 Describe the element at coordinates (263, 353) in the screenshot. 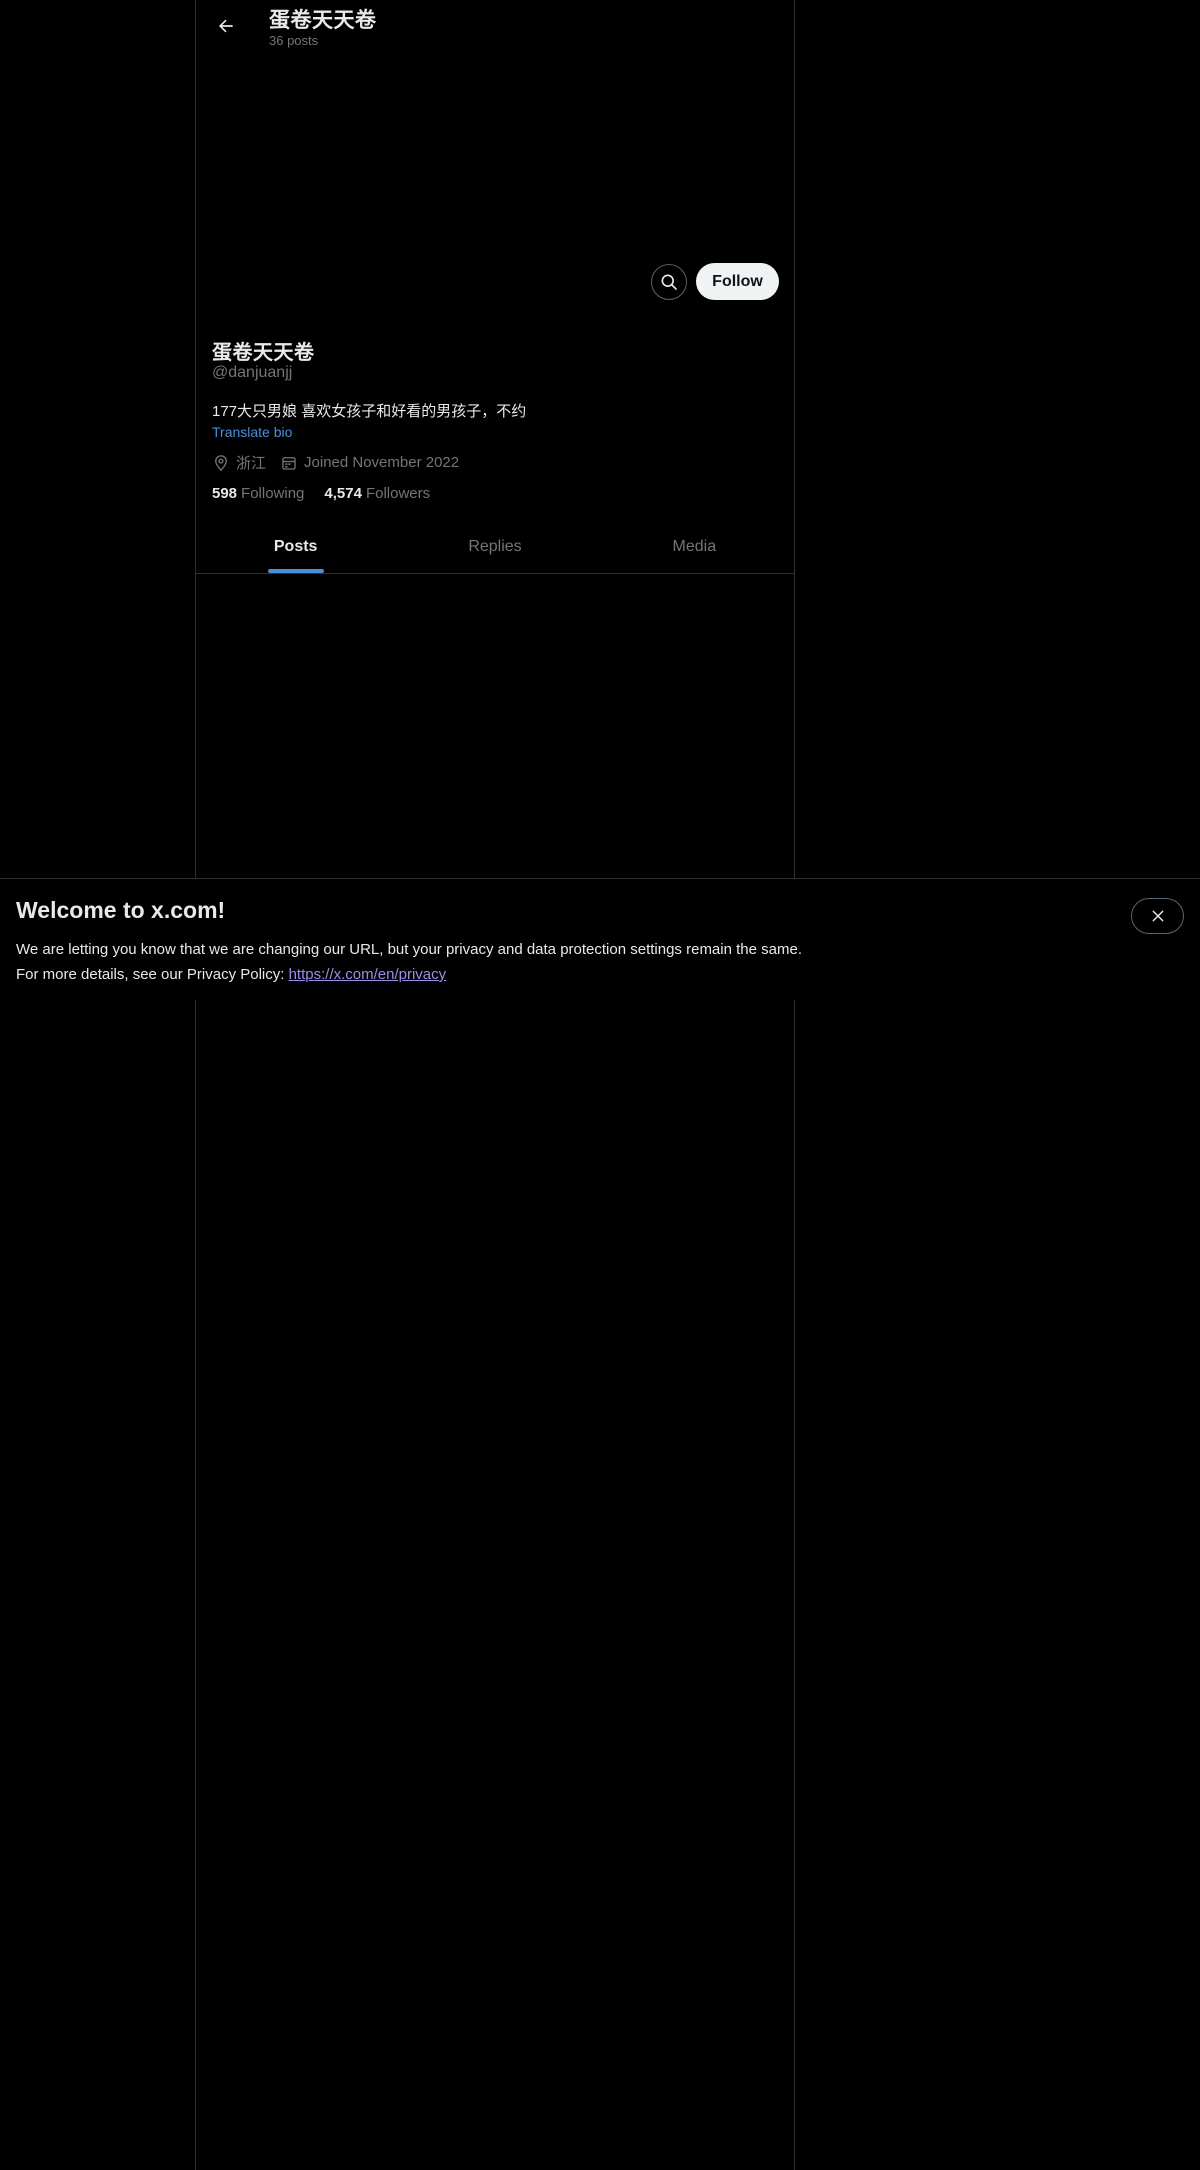

I see `display-name: 蛋卷天天卷` at that location.